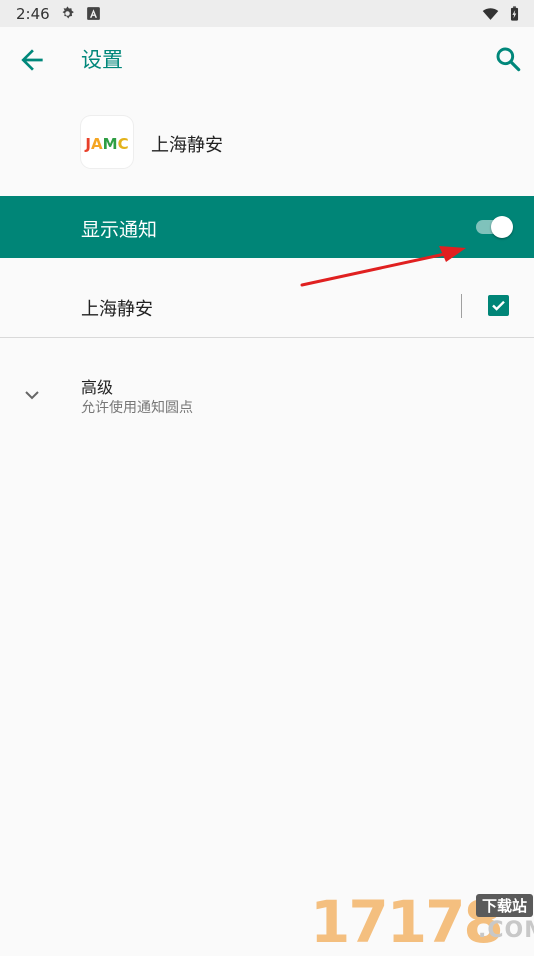 The image size is (534, 956). I want to click on check-icon, so click(498, 305).